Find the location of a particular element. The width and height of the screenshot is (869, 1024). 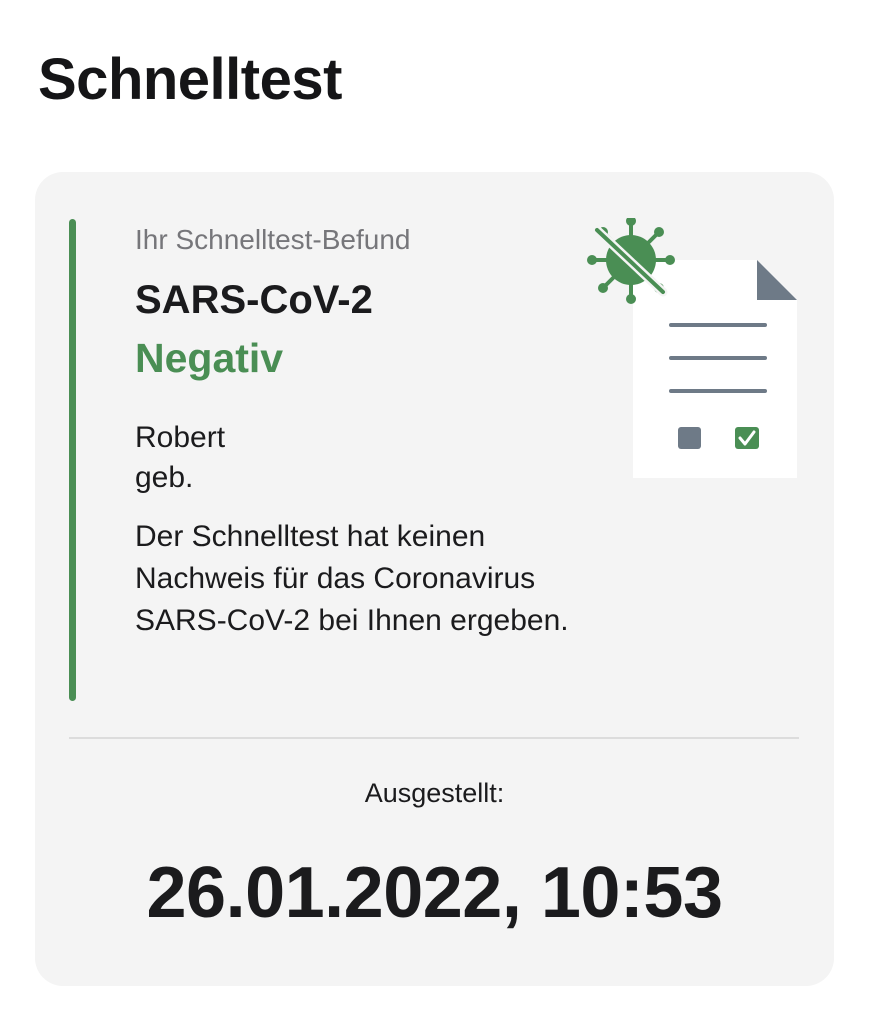

virus-icon is located at coordinates (631, 261).